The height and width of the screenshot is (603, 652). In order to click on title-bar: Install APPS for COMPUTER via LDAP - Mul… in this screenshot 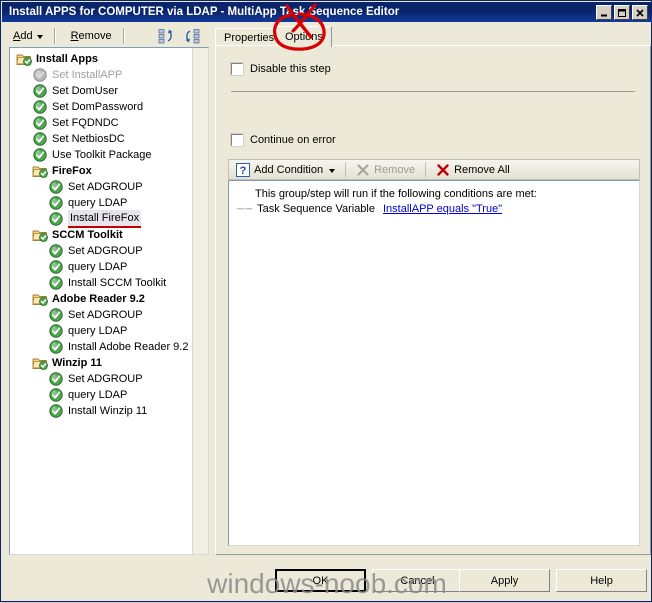, I will do `click(327, 12)`.